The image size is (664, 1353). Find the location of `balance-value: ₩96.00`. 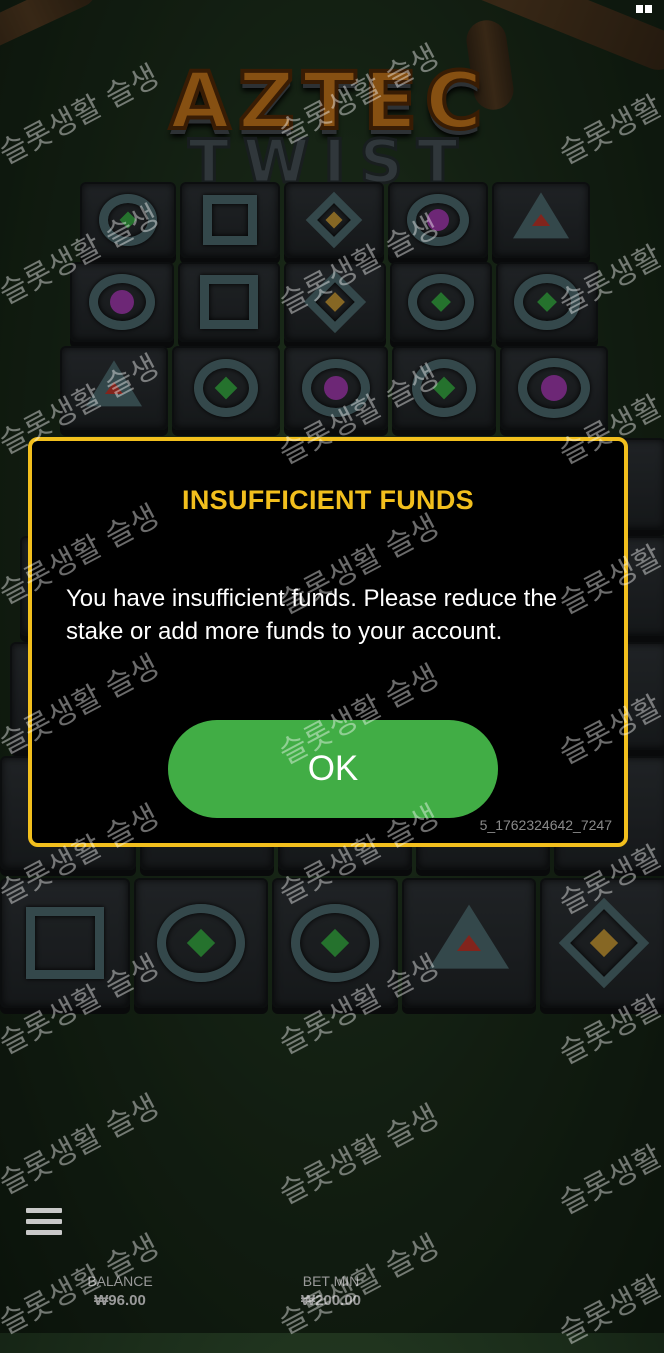

balance-value: ₩96.00 is located at coordinates (120, 1300).